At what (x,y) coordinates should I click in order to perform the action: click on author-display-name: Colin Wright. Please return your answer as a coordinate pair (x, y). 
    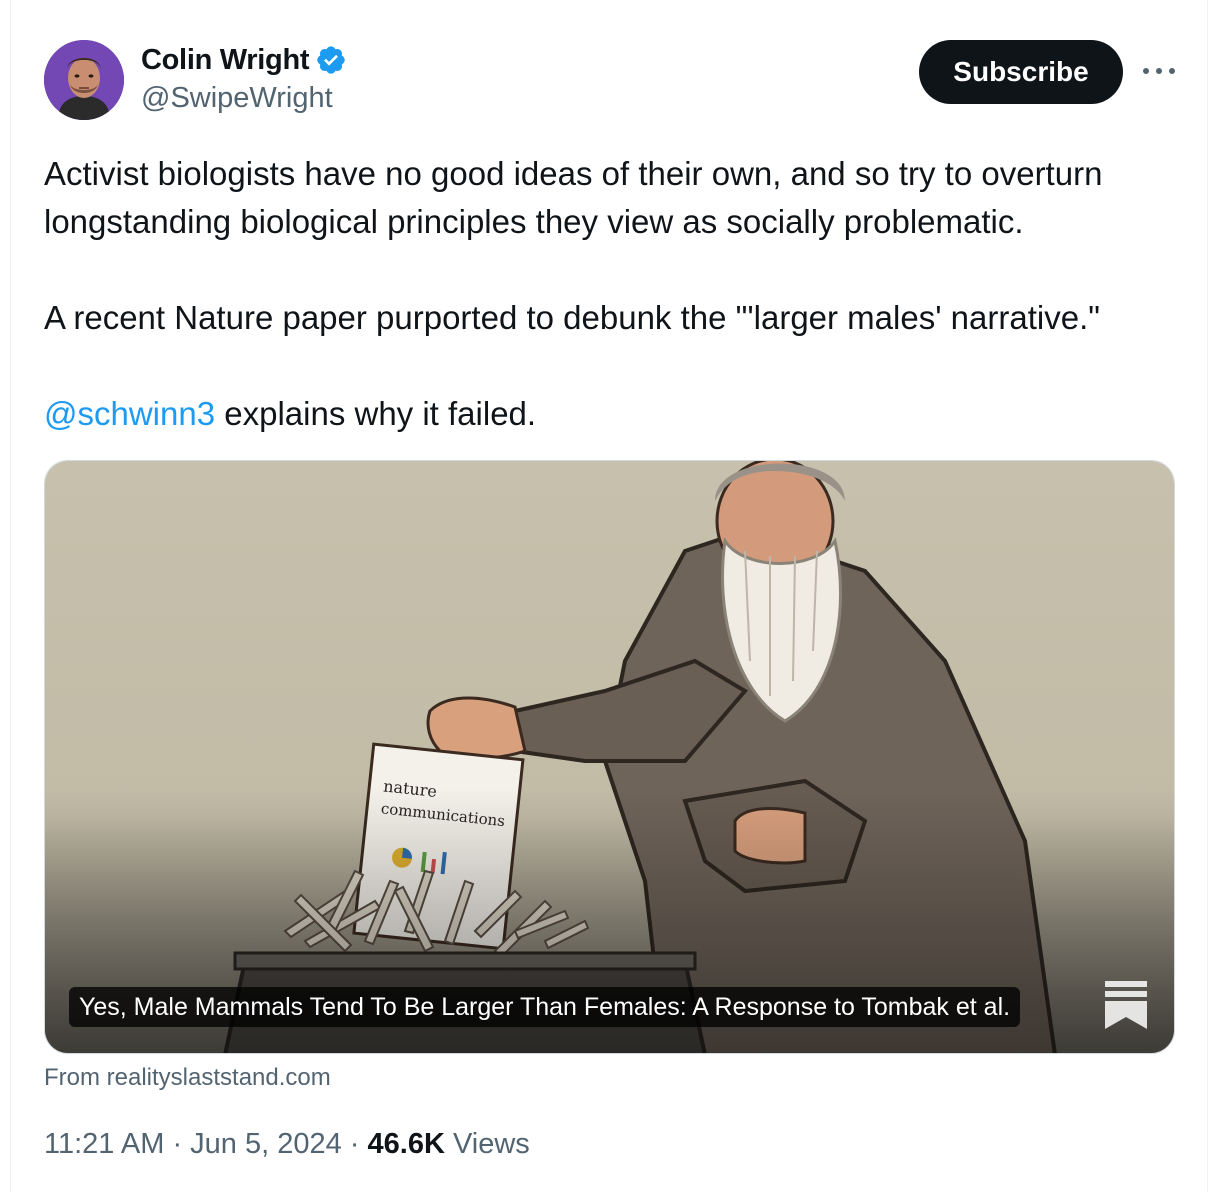
    Looking at the image, I should click on (225, 60).